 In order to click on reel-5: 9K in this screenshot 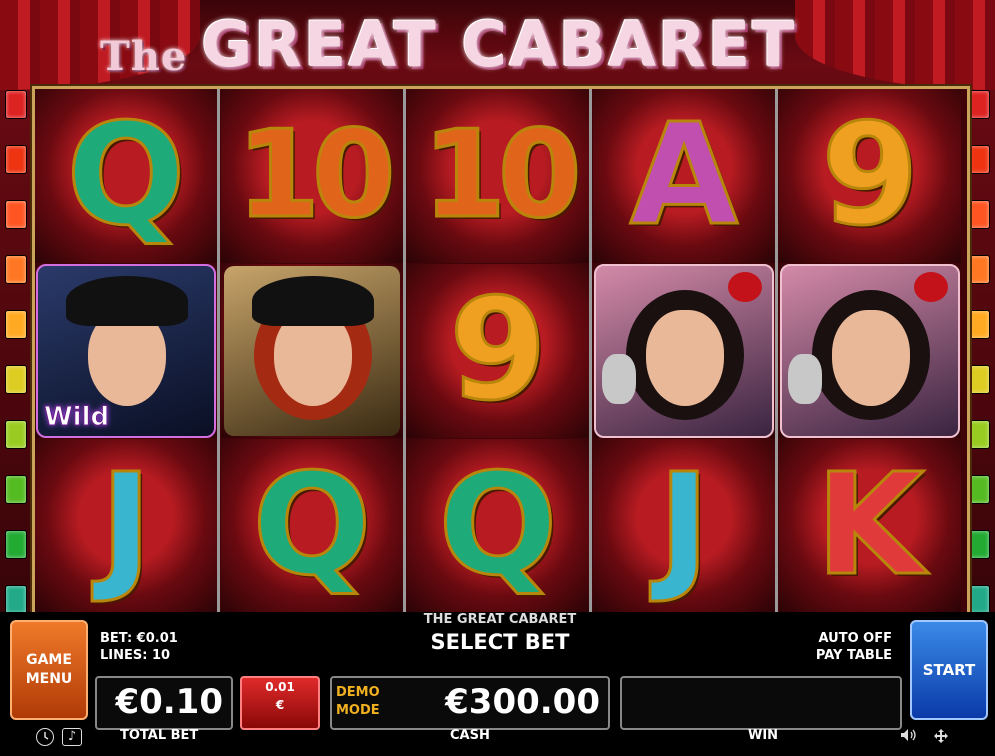, I will do `click(870, 351)`.